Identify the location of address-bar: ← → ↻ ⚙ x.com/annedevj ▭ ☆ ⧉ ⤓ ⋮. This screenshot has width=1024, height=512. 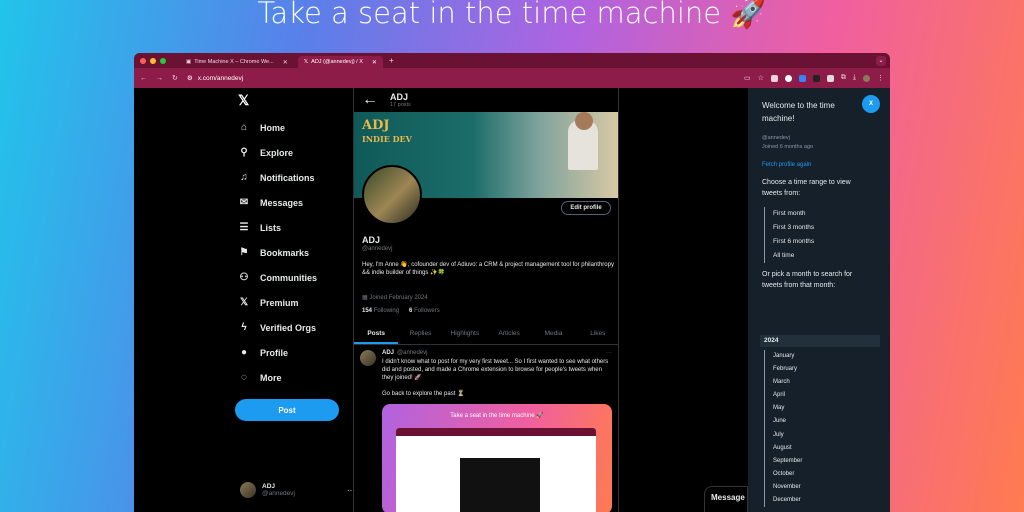
(512, 78).